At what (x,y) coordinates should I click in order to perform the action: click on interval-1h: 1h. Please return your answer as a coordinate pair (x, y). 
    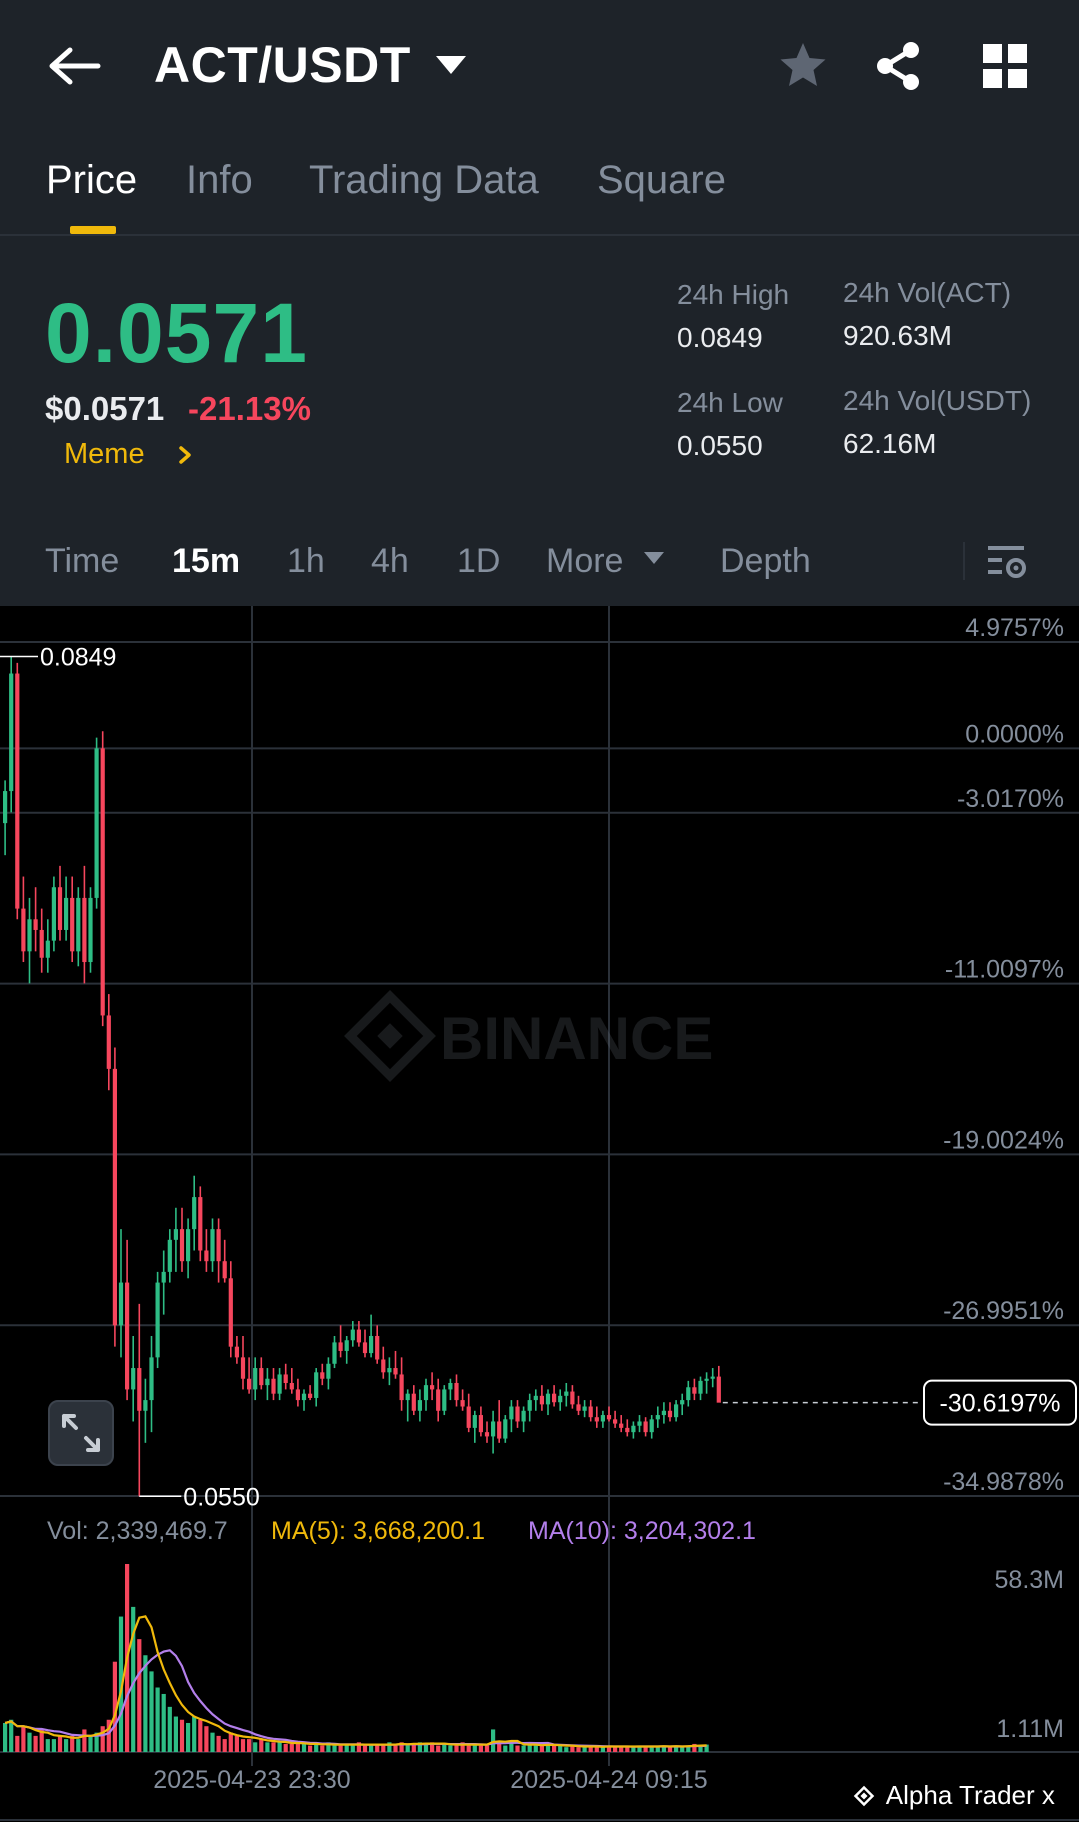
    Looking at the image, I should click on (306, 561).